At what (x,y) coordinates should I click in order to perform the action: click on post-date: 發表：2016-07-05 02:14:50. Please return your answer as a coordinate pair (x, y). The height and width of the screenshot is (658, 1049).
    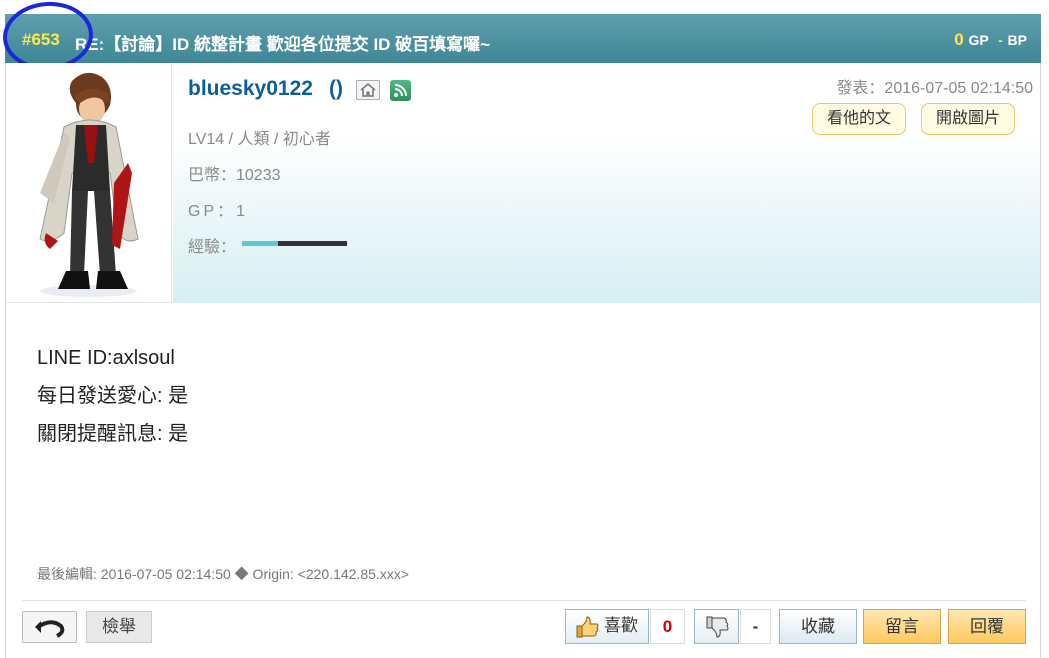
    Looking at the image, I should click on (934, 88).